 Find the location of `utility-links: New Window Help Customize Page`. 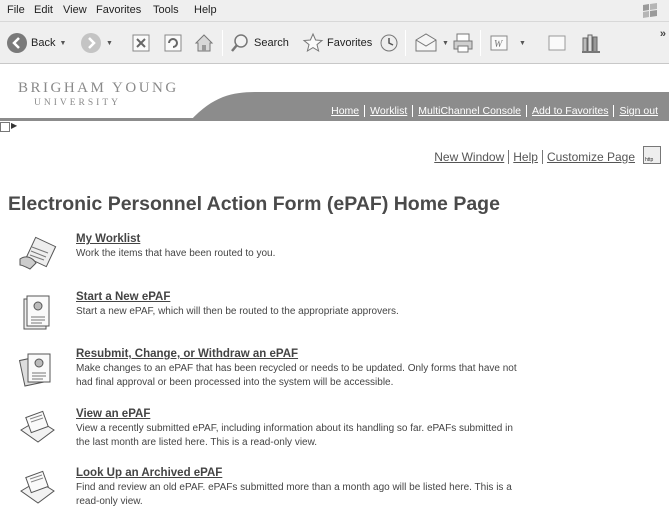

utility-links: New Window Help Customize Page is located at coordinates (534, 157).